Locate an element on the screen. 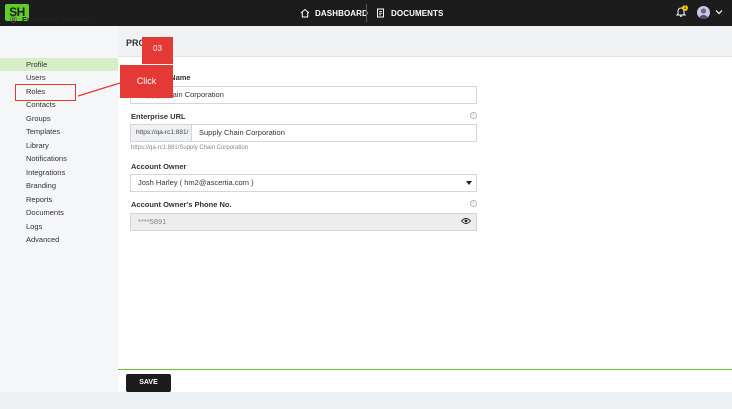 This screenshot has width=732, height=409. step-number-callout: 03 is located at coordinates (157, 50).